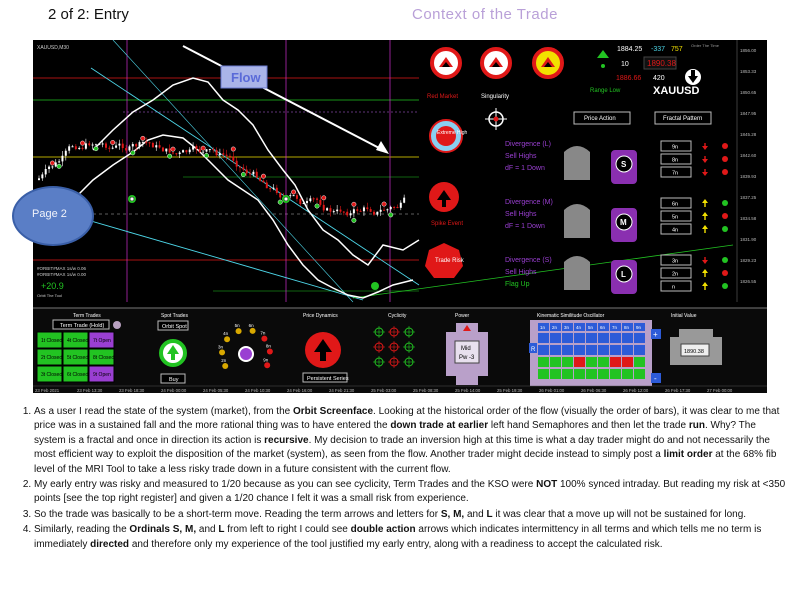 This screenshot has height=597, width=800. Describe the element at coordinates (696, 426) in the screenshot. I see `note-emphasis: run` at that location.